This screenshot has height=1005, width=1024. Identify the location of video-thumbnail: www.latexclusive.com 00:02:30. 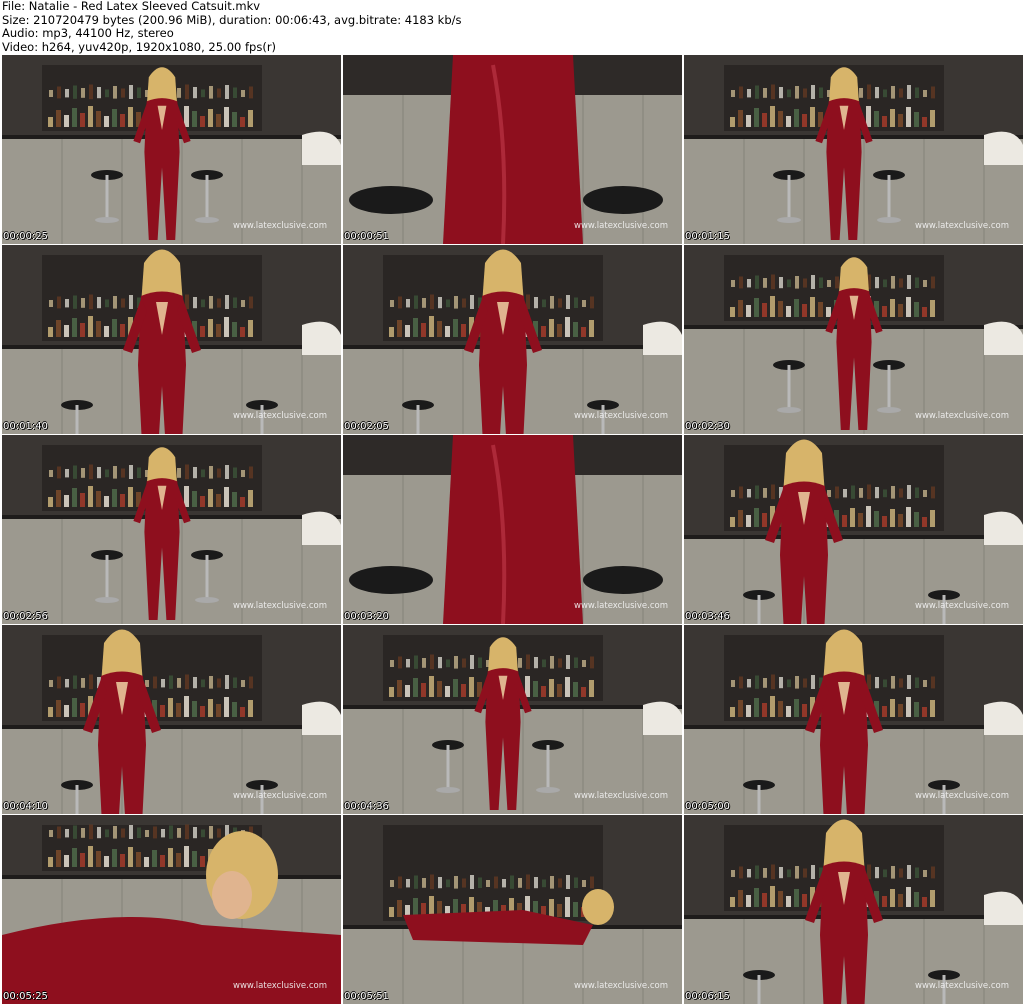
(853, 339).